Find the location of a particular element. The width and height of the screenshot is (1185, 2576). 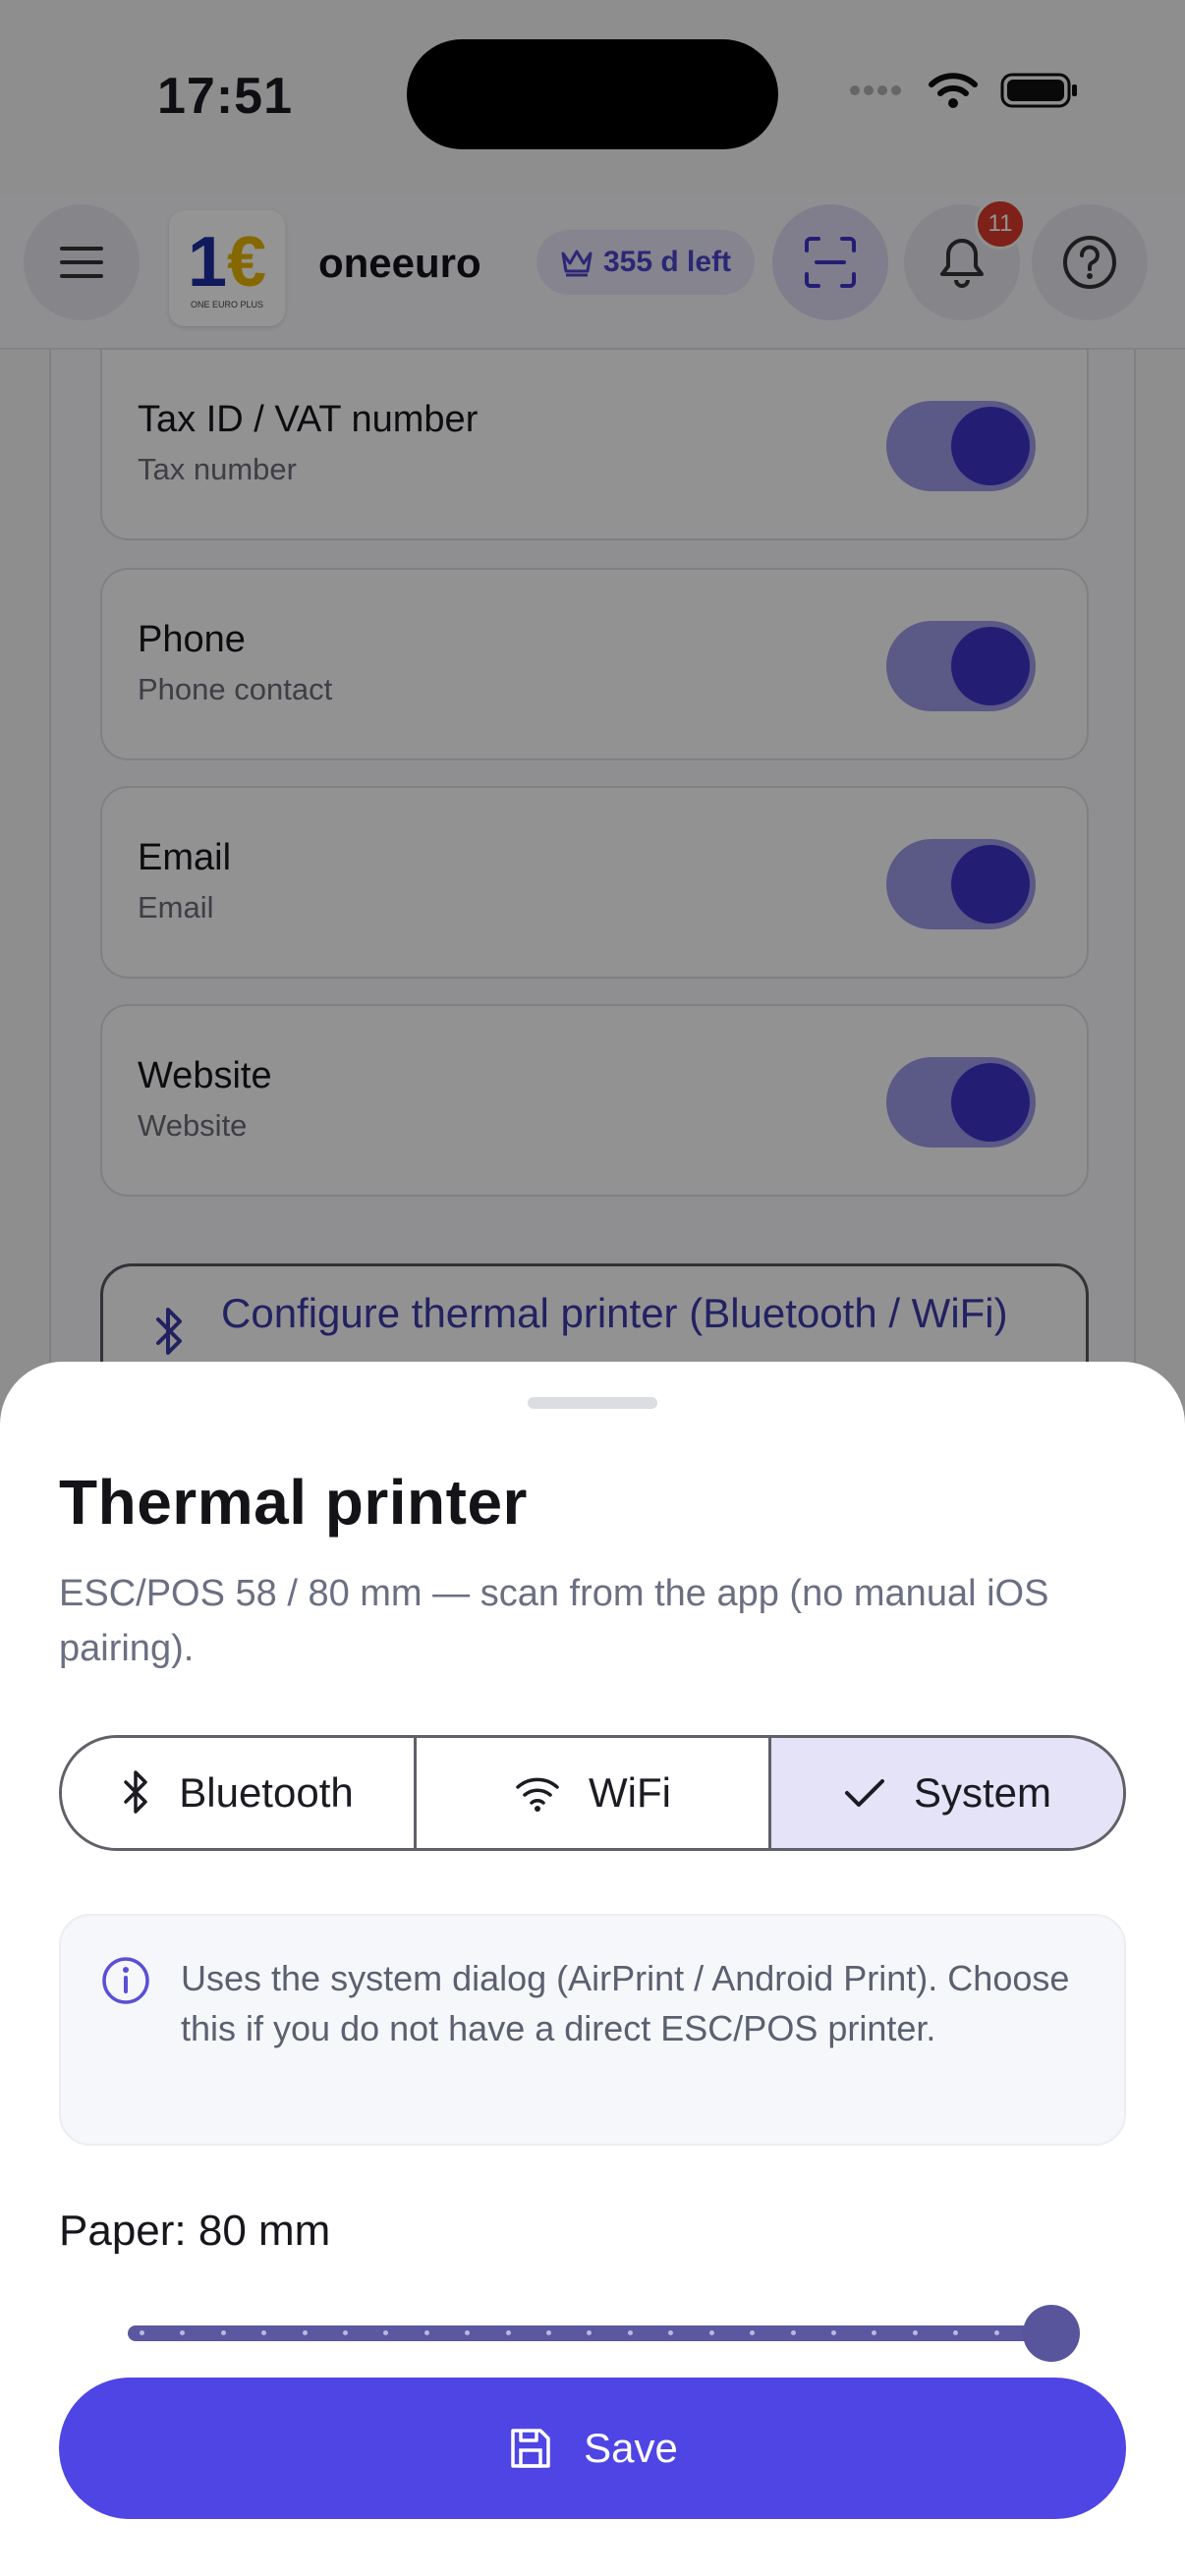

info-icon is located at coordinates (126, 1980).